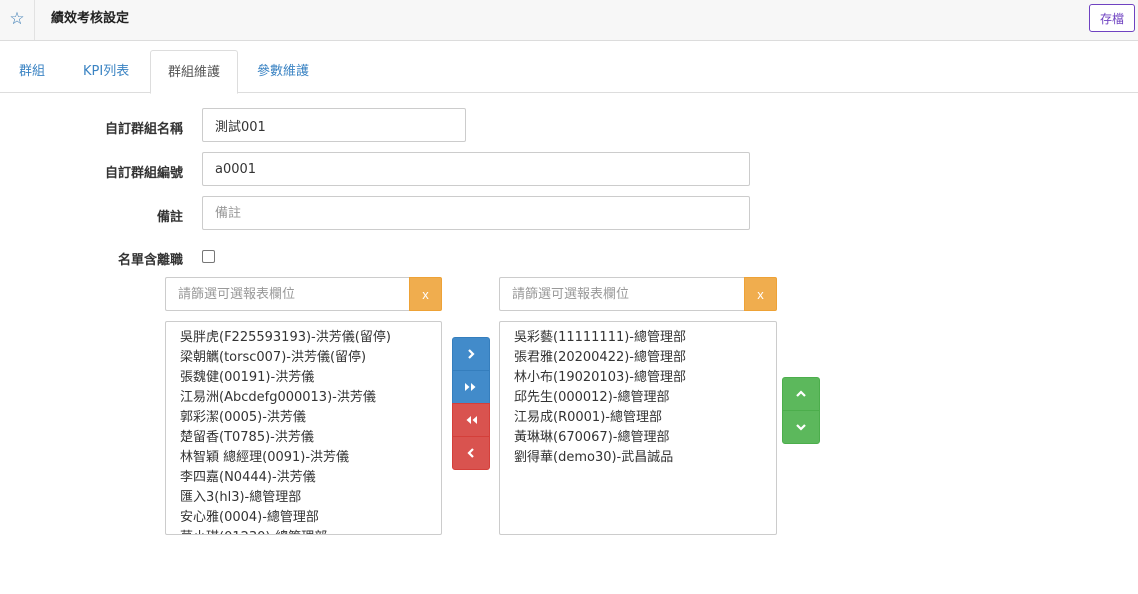 The image size is (1138, 594). I want to click on list-item: 楚留香(T0785)-洪芳儀, so click(310, 438).